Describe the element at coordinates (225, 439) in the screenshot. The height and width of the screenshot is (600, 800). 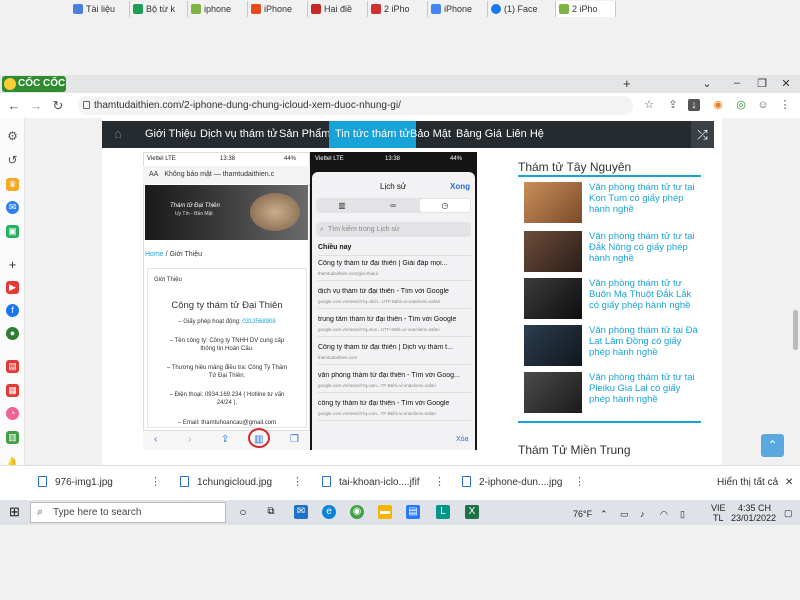
I see `safari-share-icon: ⇪` at that location.